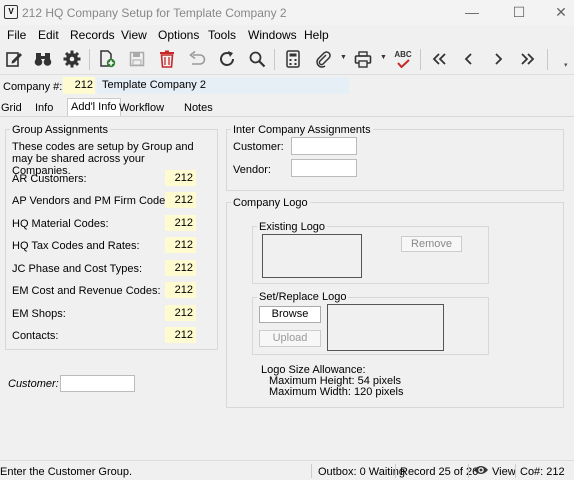 Image resolution: width=574 pixels, height=480 pixels. I want to click on logo-max-width: Maximum Width: 120 pixels, so click(336, 392).